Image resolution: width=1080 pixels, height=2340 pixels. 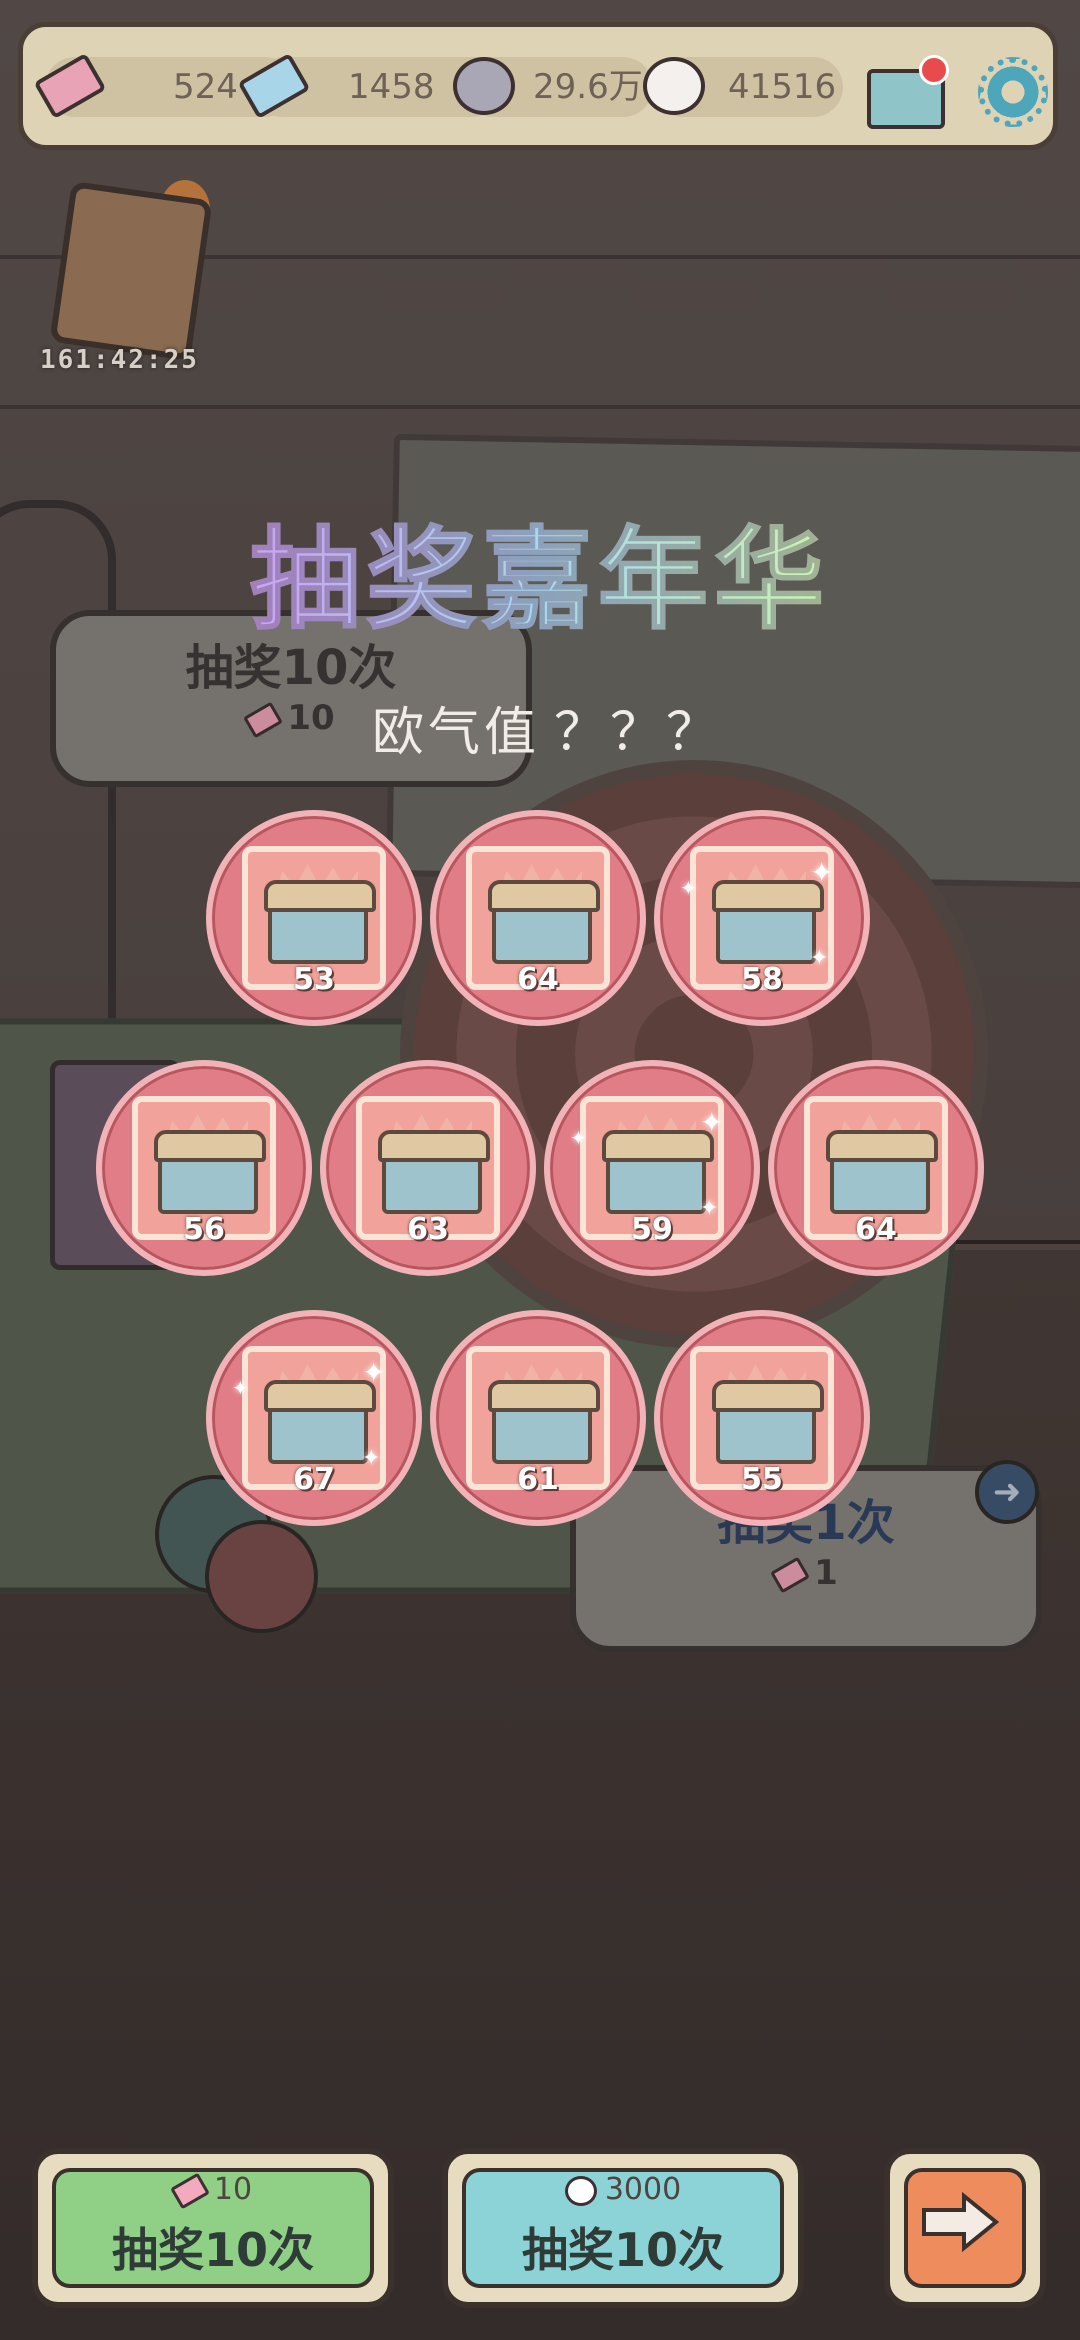 I want to click on pink-ticket-icon, so click(x=70, y=86).